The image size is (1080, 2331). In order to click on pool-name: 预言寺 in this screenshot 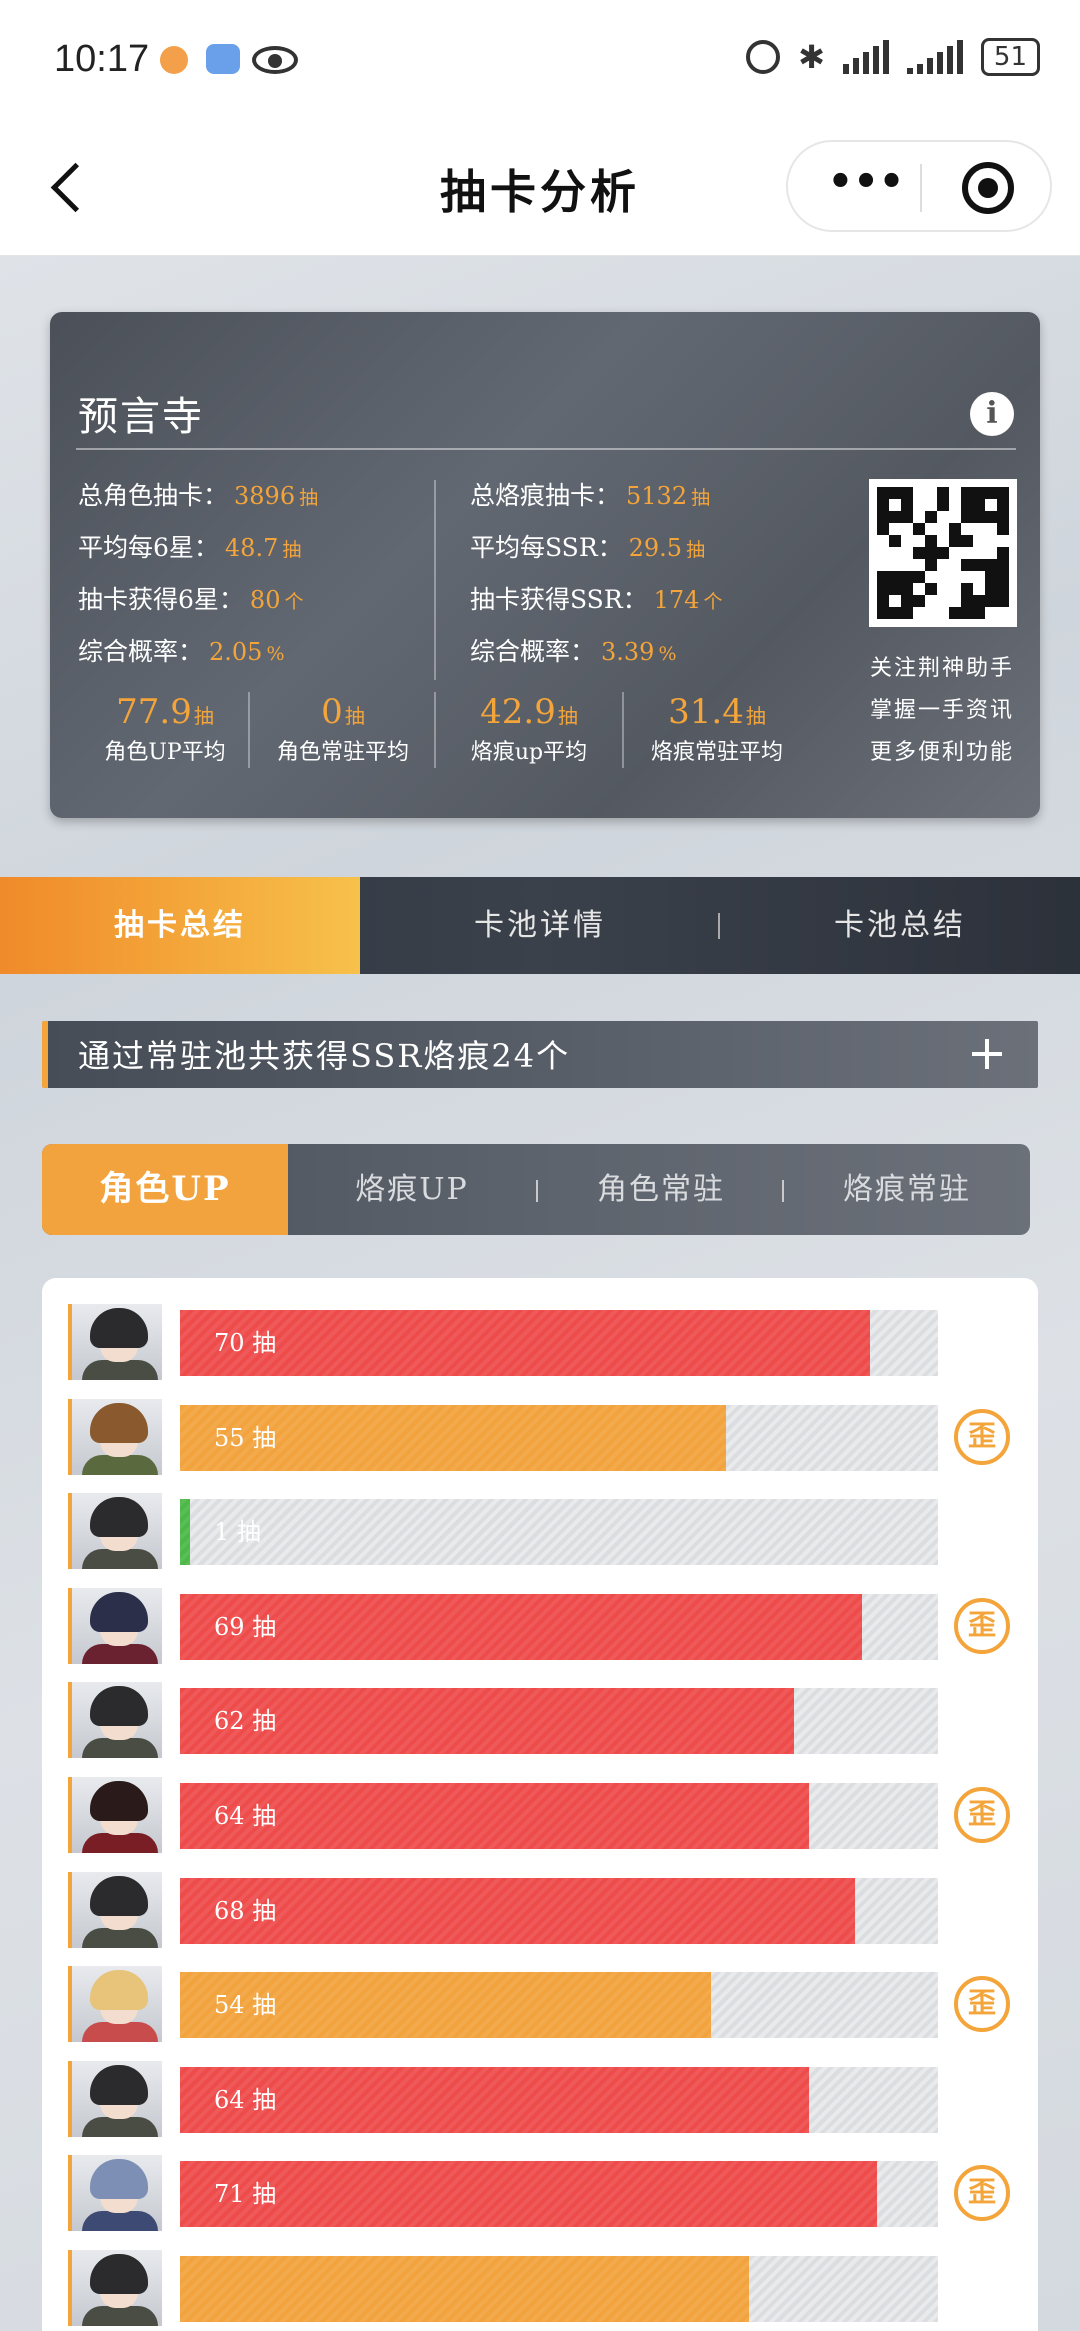, I will do `click(141, 417)`.